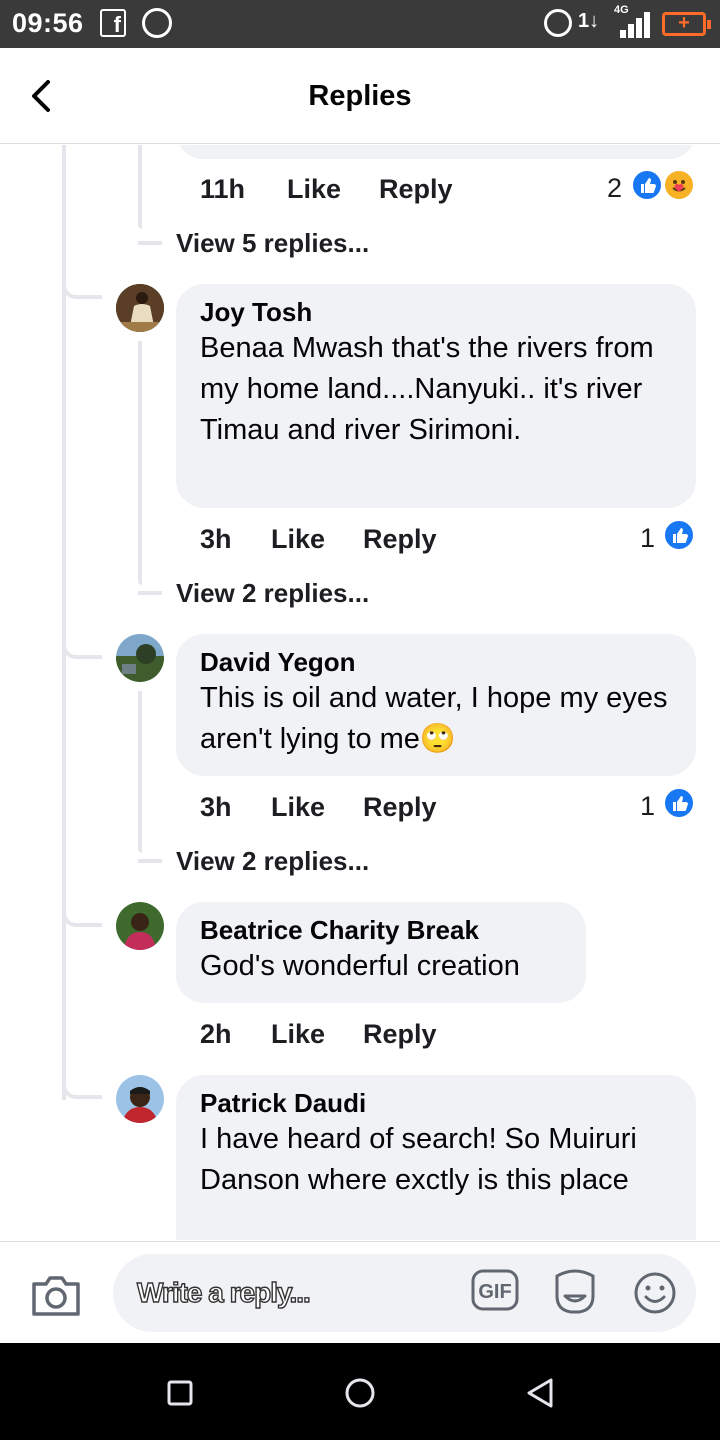 The height and width of the screenshot is (1440, 720). Describe the element at coordinates (686, 24) in the screenshot. I see `battery-icon: +` at that location.